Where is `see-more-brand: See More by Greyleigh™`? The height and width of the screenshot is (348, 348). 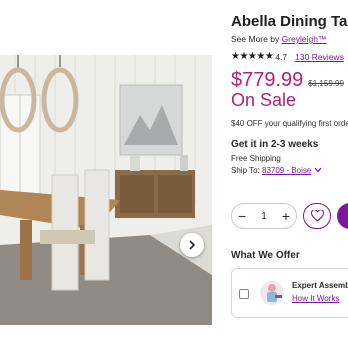
see-more-brand: See More by Greyleigh™ is located at coordinates (278, 39).